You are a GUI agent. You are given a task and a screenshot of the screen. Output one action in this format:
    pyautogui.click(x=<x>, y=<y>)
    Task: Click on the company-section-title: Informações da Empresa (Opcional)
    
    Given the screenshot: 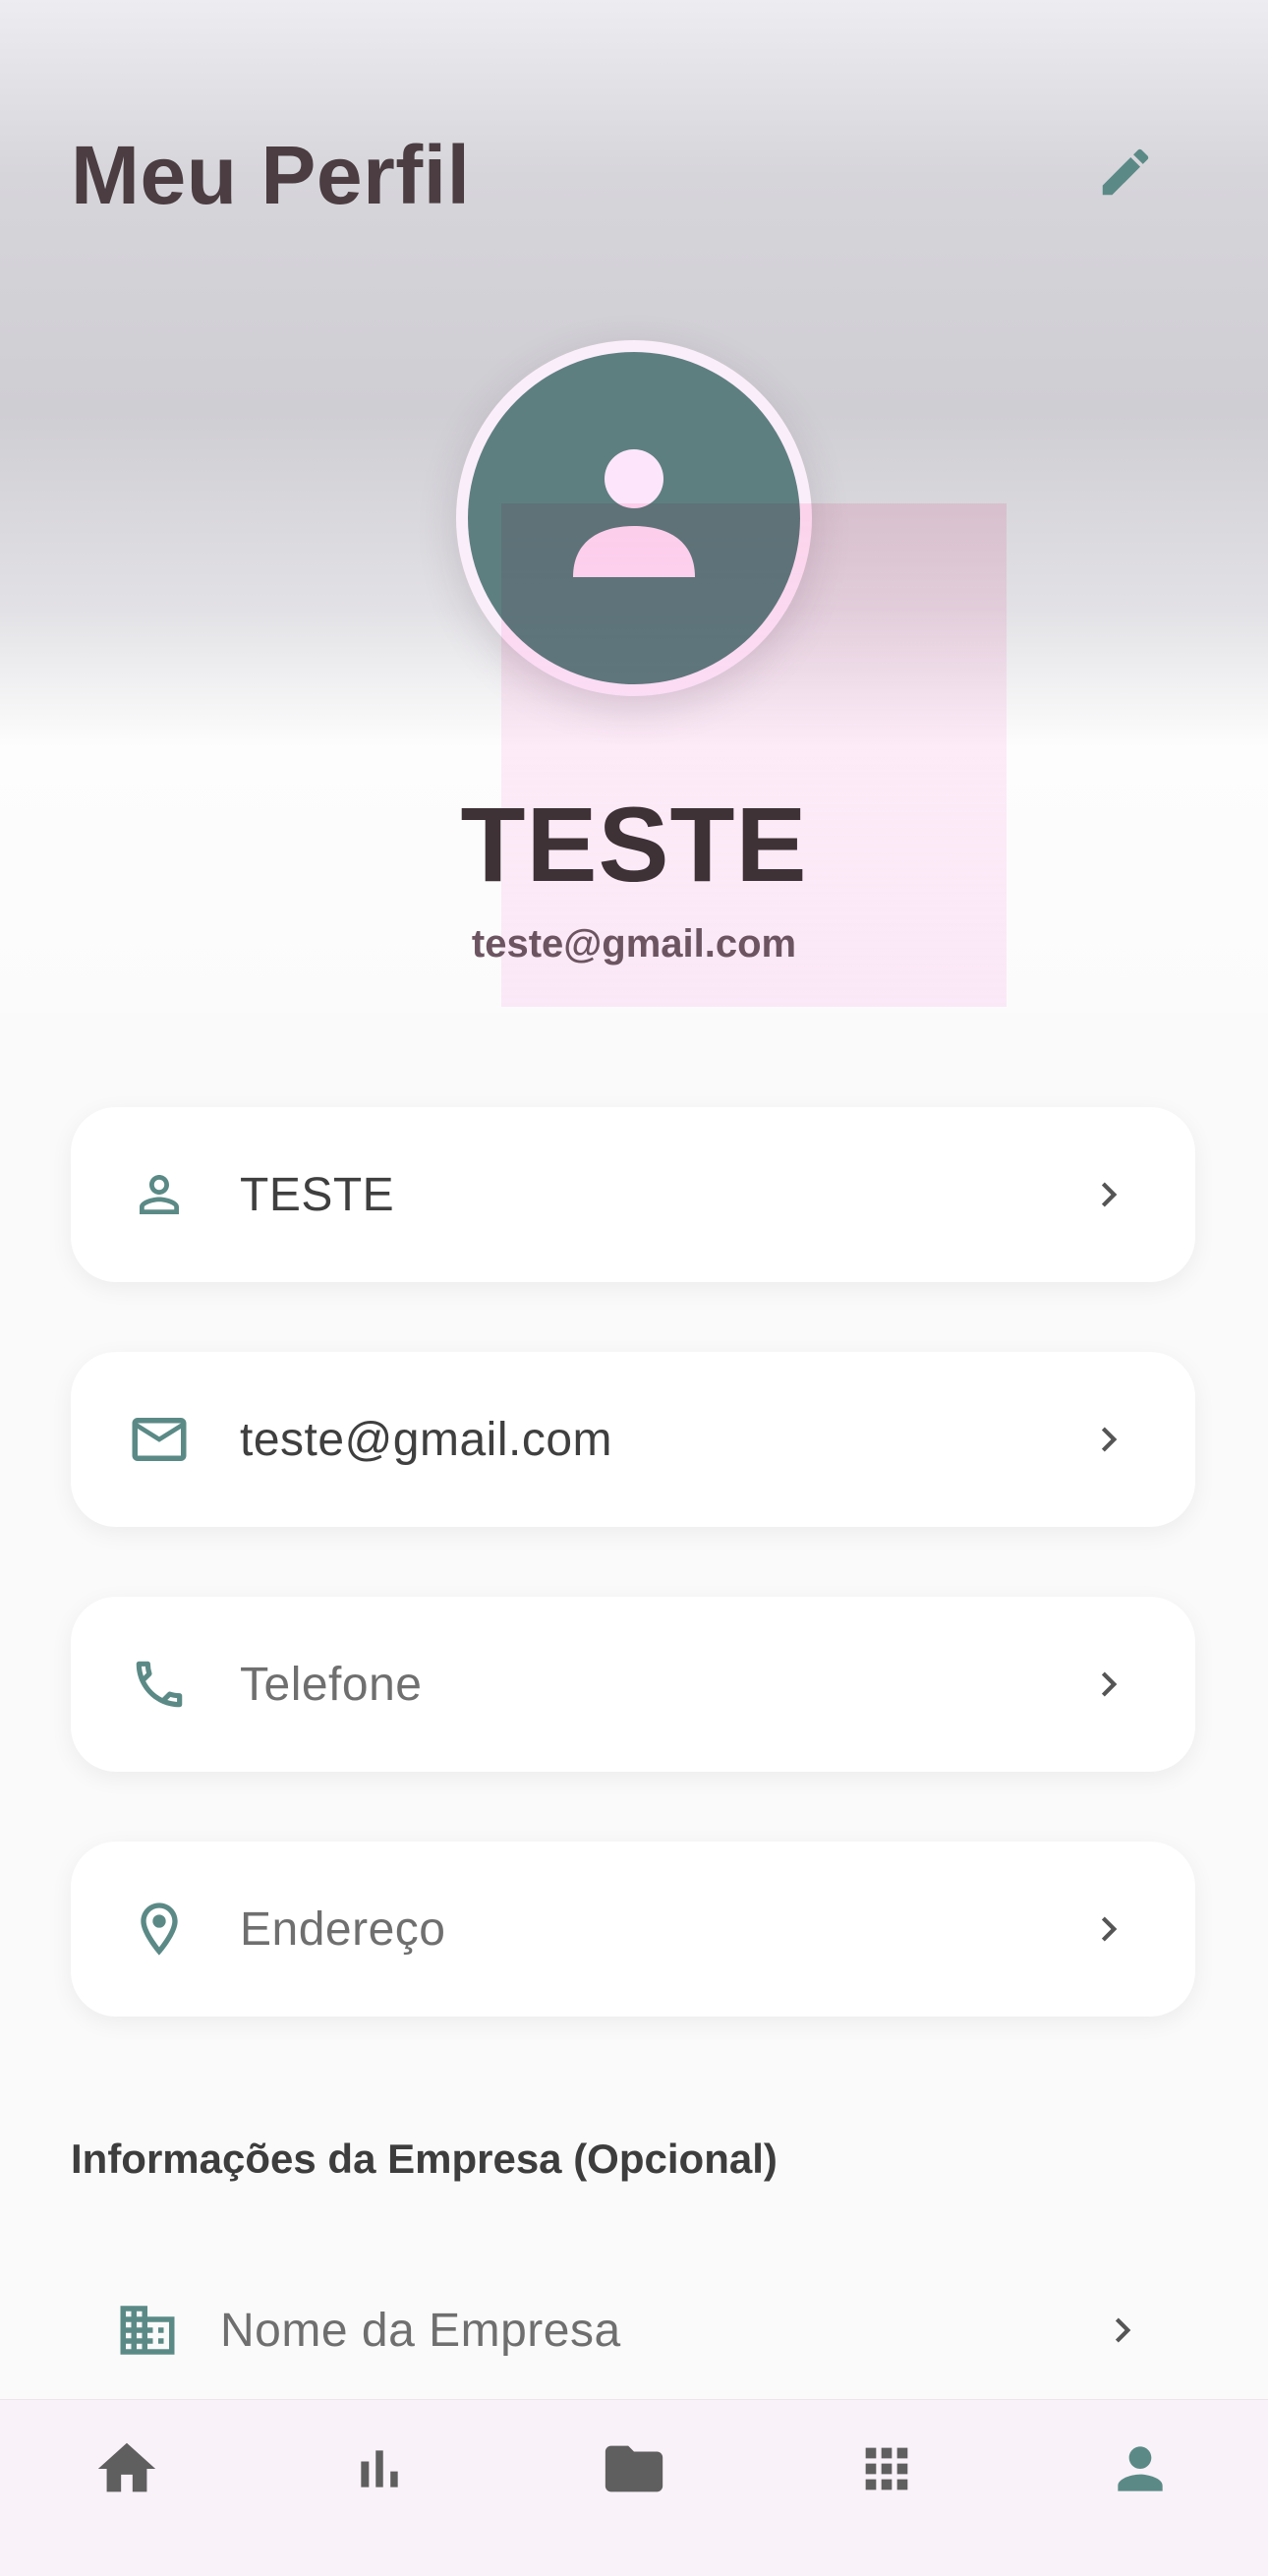 What is the action you would take?
    pyautogui.click(x=424, y=2159)
    